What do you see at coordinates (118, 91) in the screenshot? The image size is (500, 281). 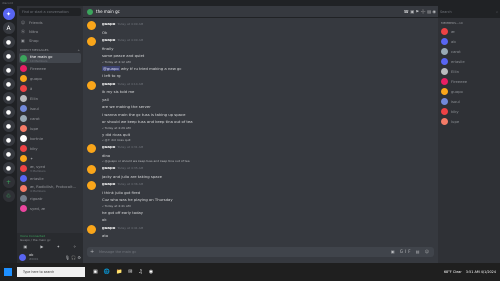 I see `message-text: ik my sis told me` at bounding box center [118, 91].